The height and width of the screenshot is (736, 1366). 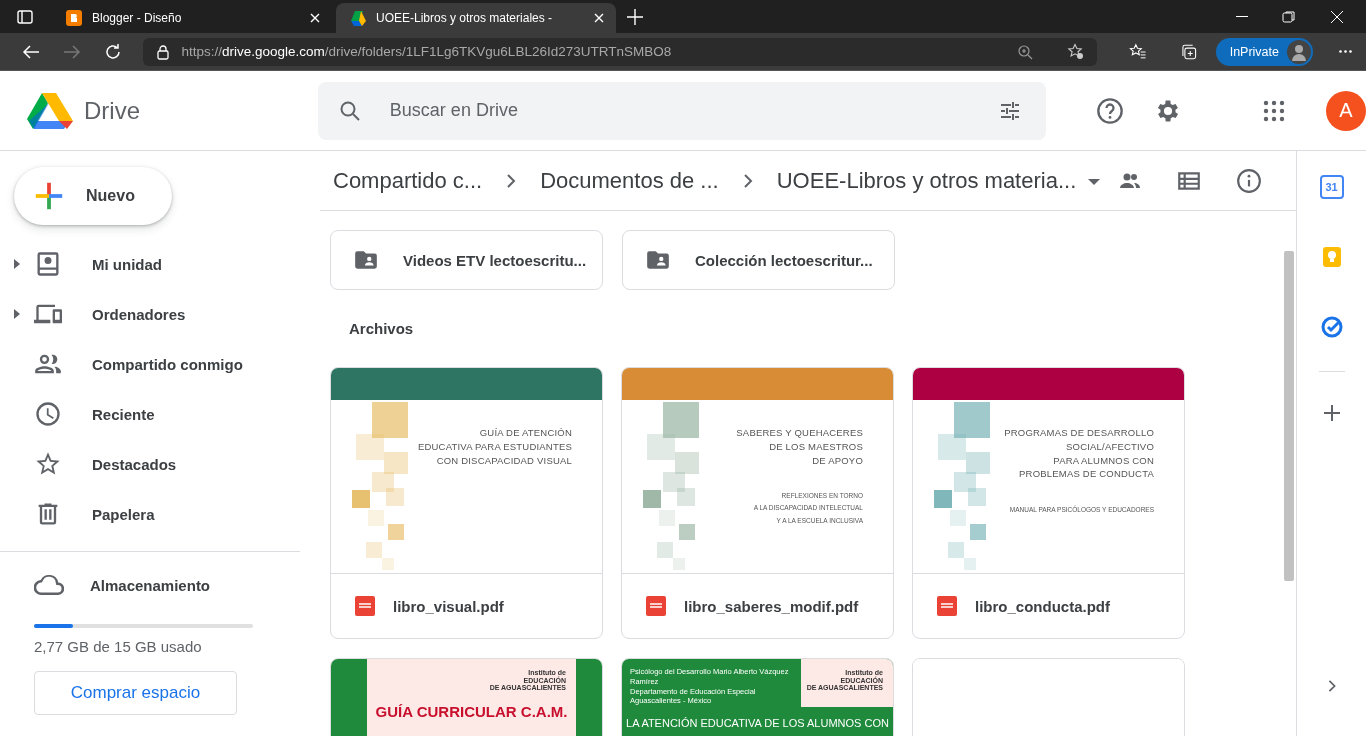 What do you see at coordinates (1249, 180) in the screenshot?
I see `info-icon` at bounding box center [1249, 180].